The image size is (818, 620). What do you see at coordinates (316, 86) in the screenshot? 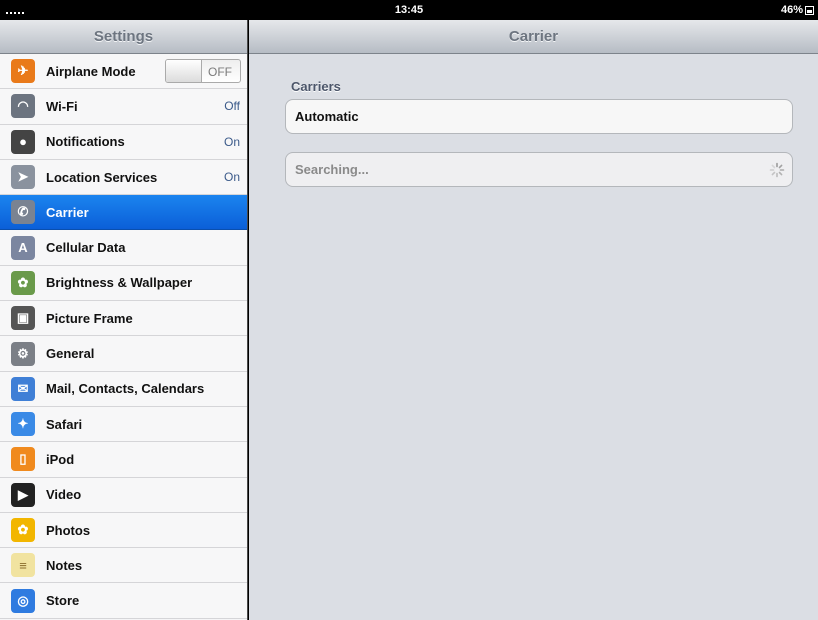
I see `section-title-carriers: Carriers` at bounding box center [316, 86].